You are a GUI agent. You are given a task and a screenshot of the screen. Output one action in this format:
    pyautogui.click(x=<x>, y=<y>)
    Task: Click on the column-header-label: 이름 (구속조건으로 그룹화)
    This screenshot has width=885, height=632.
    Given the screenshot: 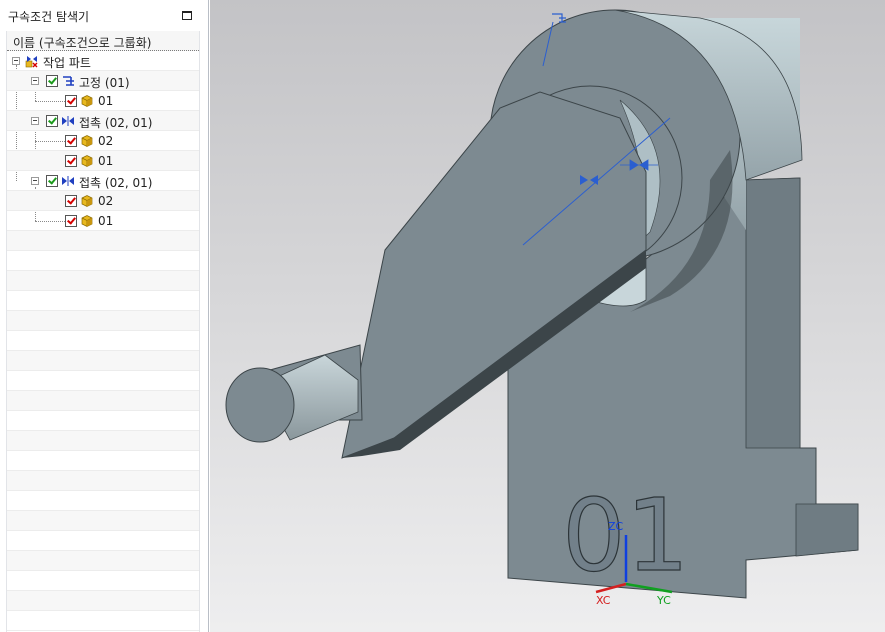 What is the action you would take?
    pyautogui.click(x=82, y=43)
    